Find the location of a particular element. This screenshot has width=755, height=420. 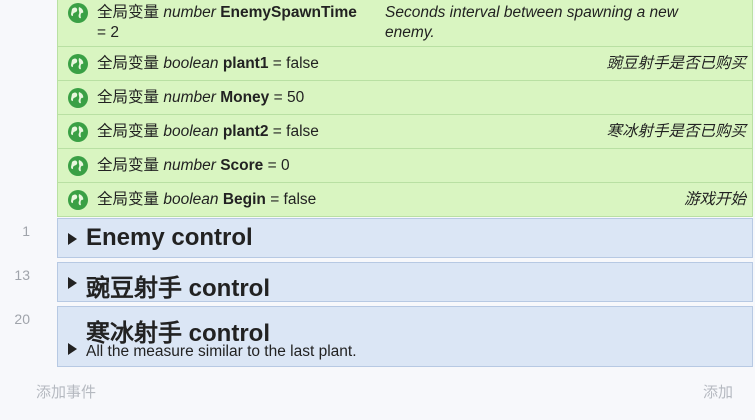

line-number: 13 is located at coordinates (22, 275).